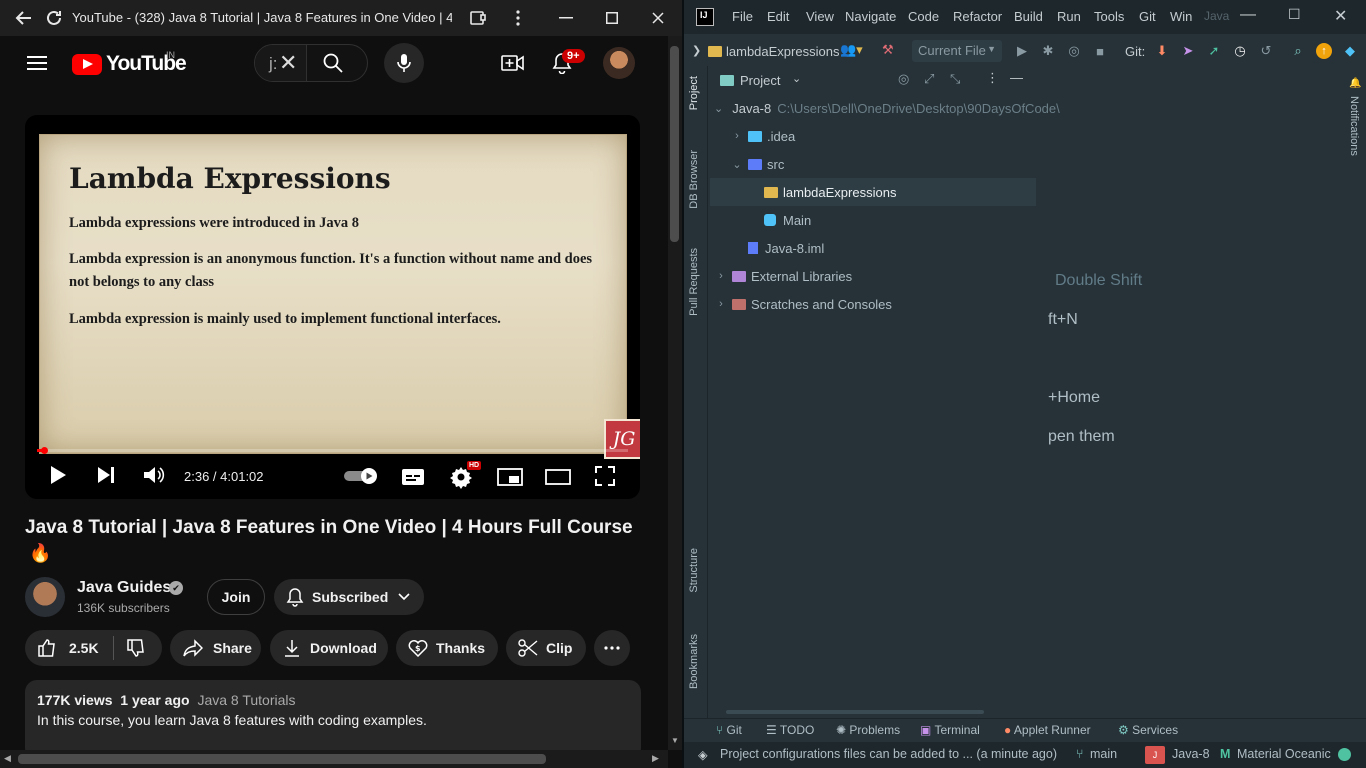 The image size is (1366, 768). I want to click on status-theme: Material Oceanic, so click(1284, 754).